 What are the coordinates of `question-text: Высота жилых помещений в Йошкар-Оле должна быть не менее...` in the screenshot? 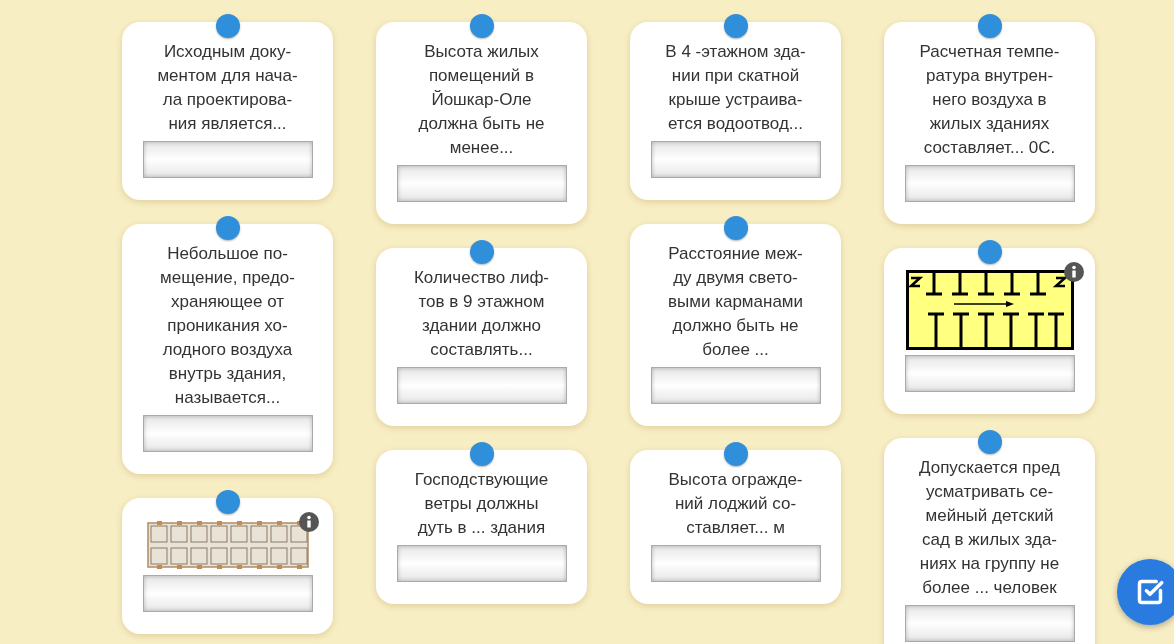 It's located at (481, 100).